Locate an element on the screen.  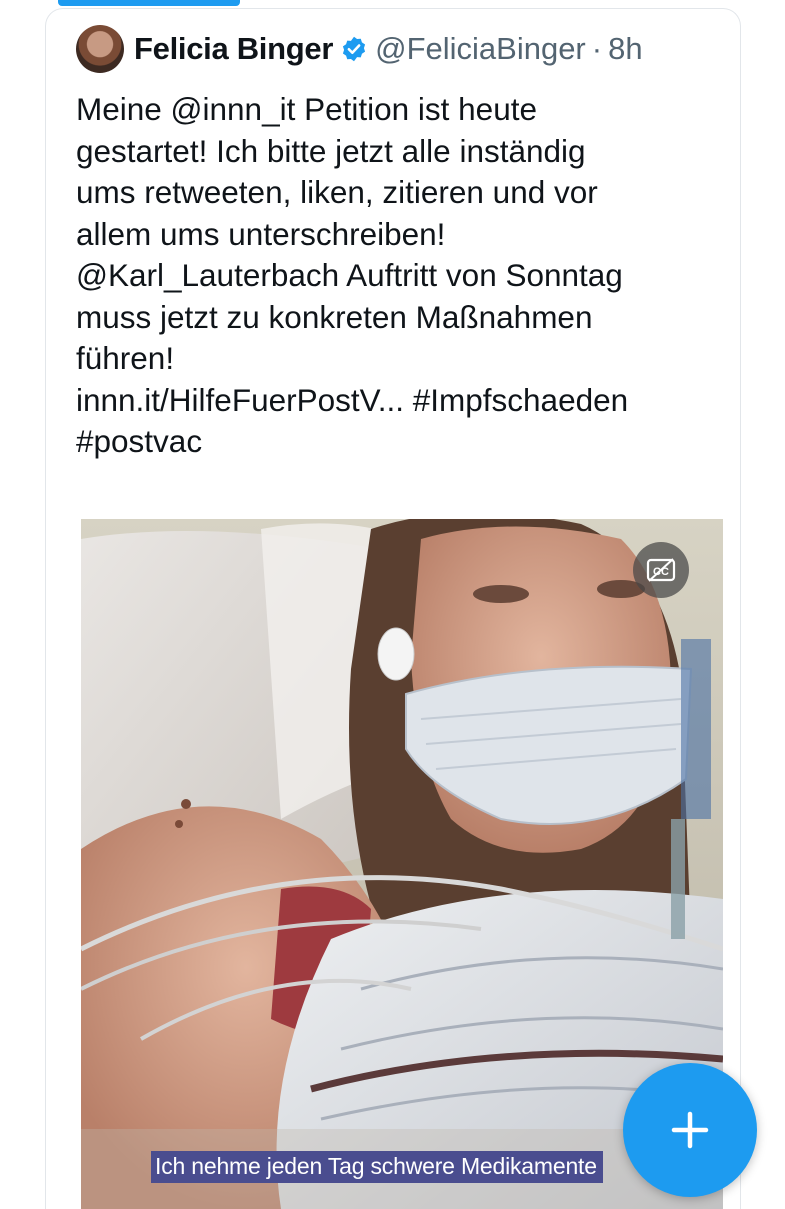
verified-badge-icon is located at coordinates (354, 49).